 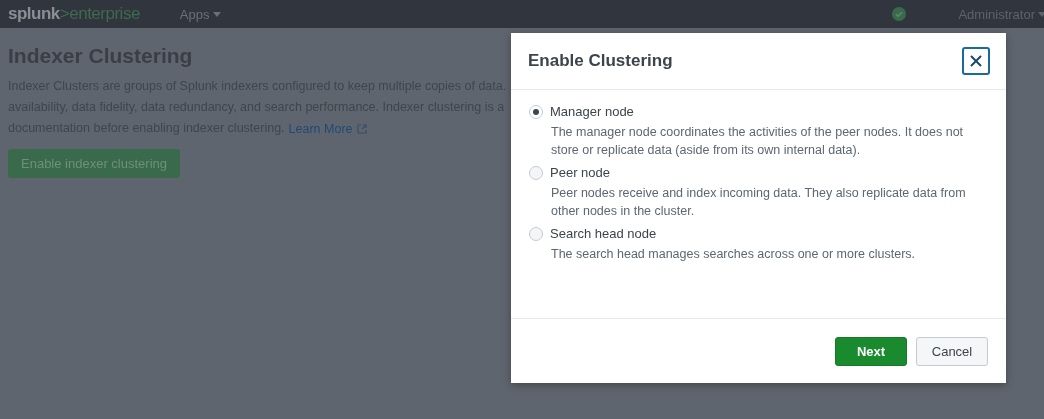 What do you see at coordinates (758, 172) in the screenshot?
I see `radio-option: Peer node` at bounding box center [758, 172].